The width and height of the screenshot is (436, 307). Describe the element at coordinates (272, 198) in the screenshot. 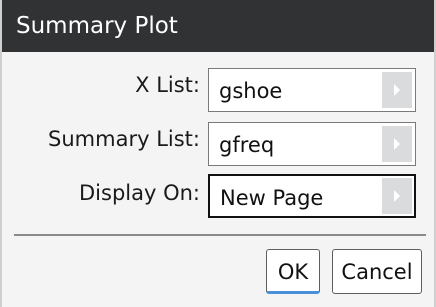

I see `display-on-value: New Page` at that location.